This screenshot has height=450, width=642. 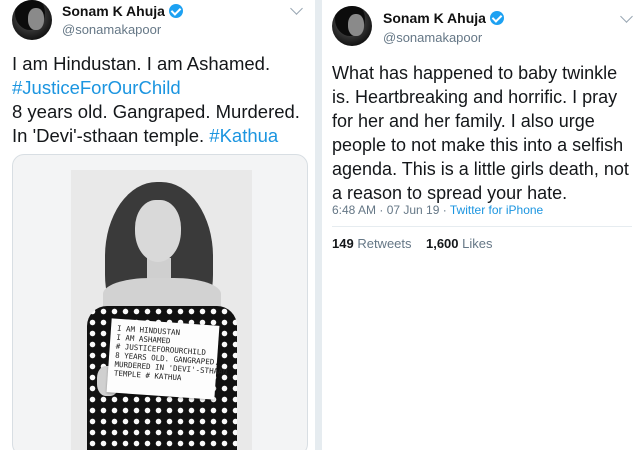 I want to click on right-text-line: for her and her family. I also urge, so click(x=463, y=121).